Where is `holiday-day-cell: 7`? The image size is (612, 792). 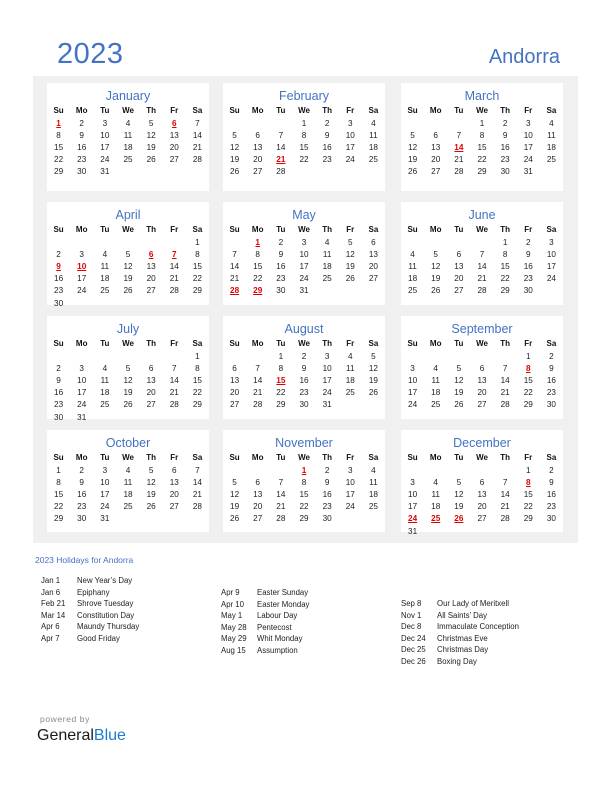
holiday-day-cell: 7 is located at coordinates (174, 254).